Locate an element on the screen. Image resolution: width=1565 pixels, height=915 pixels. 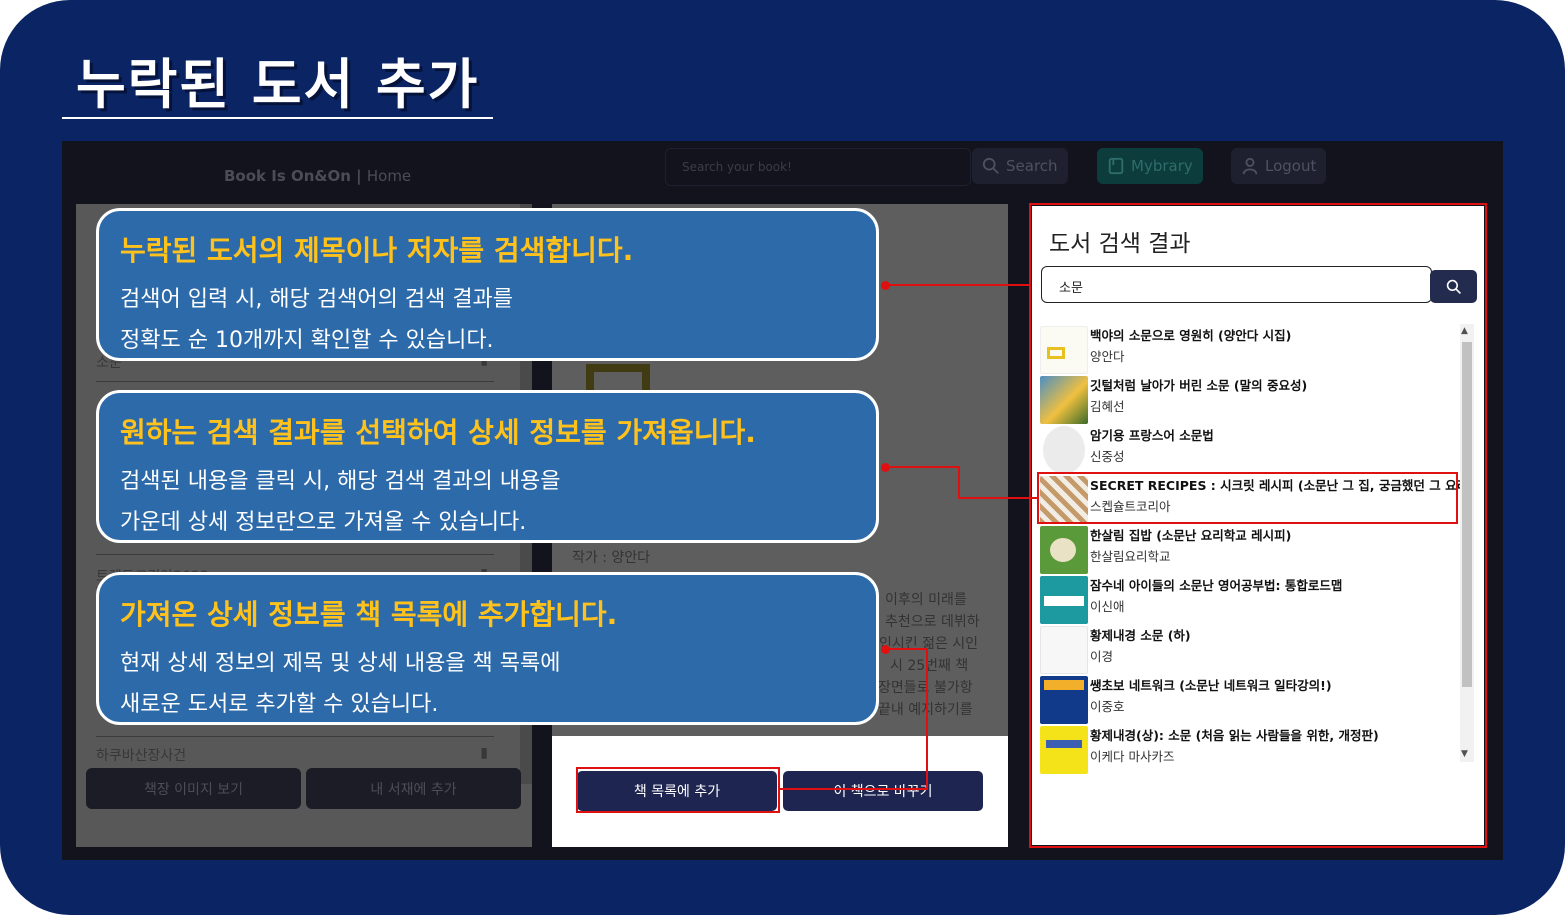
nav-search-input: Search your book! is located at coordinates (818, 167).